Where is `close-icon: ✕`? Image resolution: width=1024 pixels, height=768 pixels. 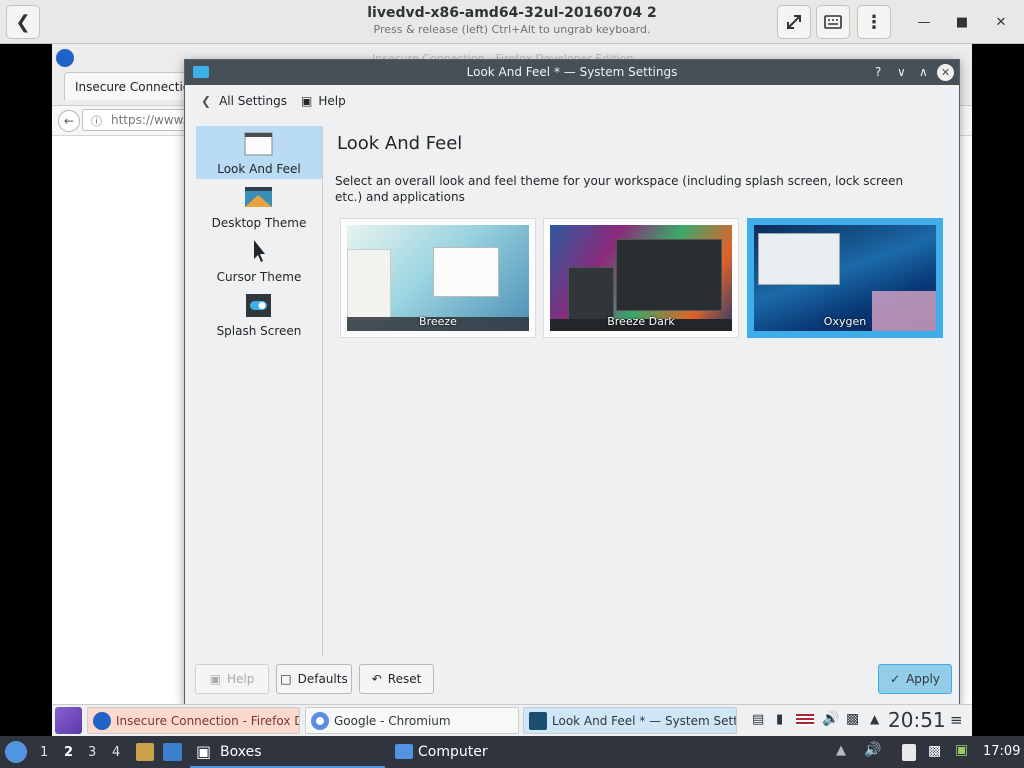 close-icon: ✕ is located at coordinates (1001, 22).